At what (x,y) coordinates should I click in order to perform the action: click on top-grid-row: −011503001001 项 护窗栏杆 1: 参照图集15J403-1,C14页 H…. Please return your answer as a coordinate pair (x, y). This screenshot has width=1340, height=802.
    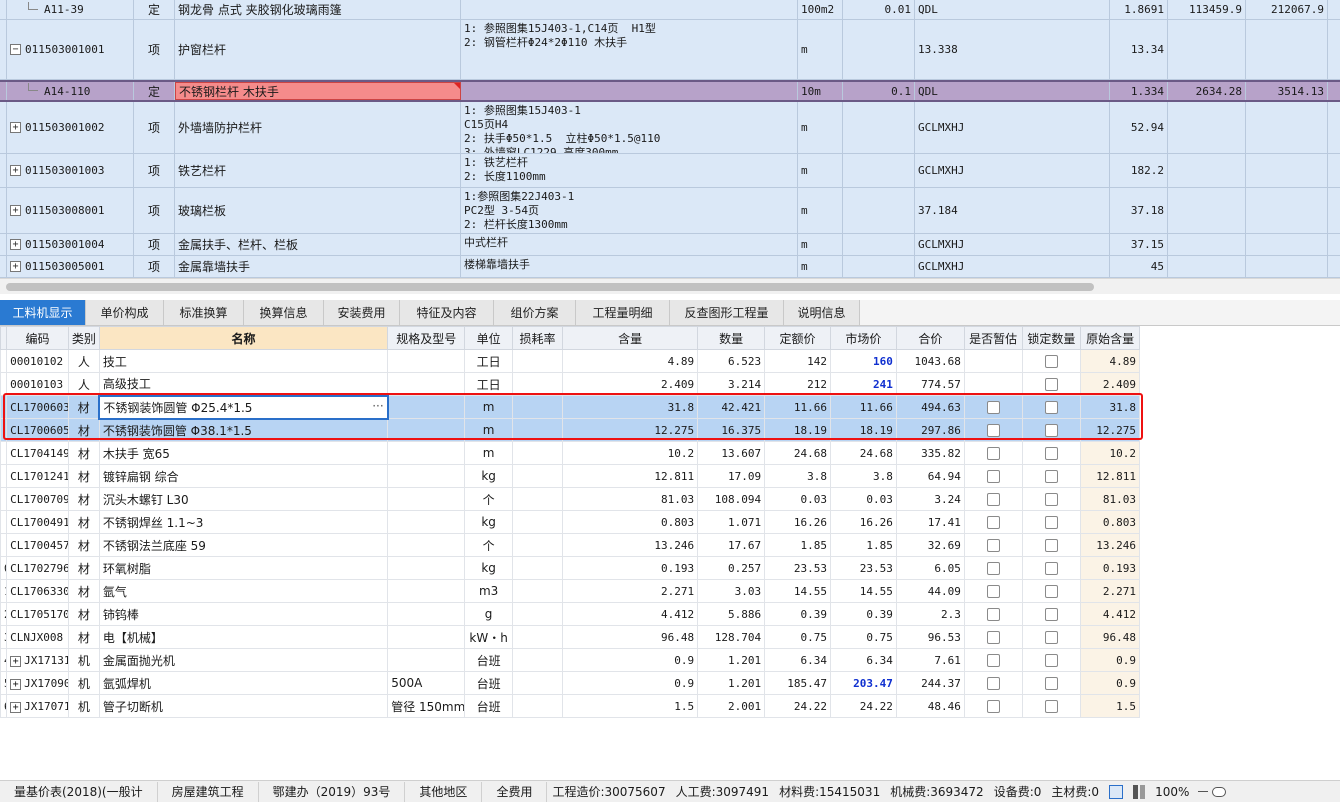
    Looking at the image, I should click on (670, 50).